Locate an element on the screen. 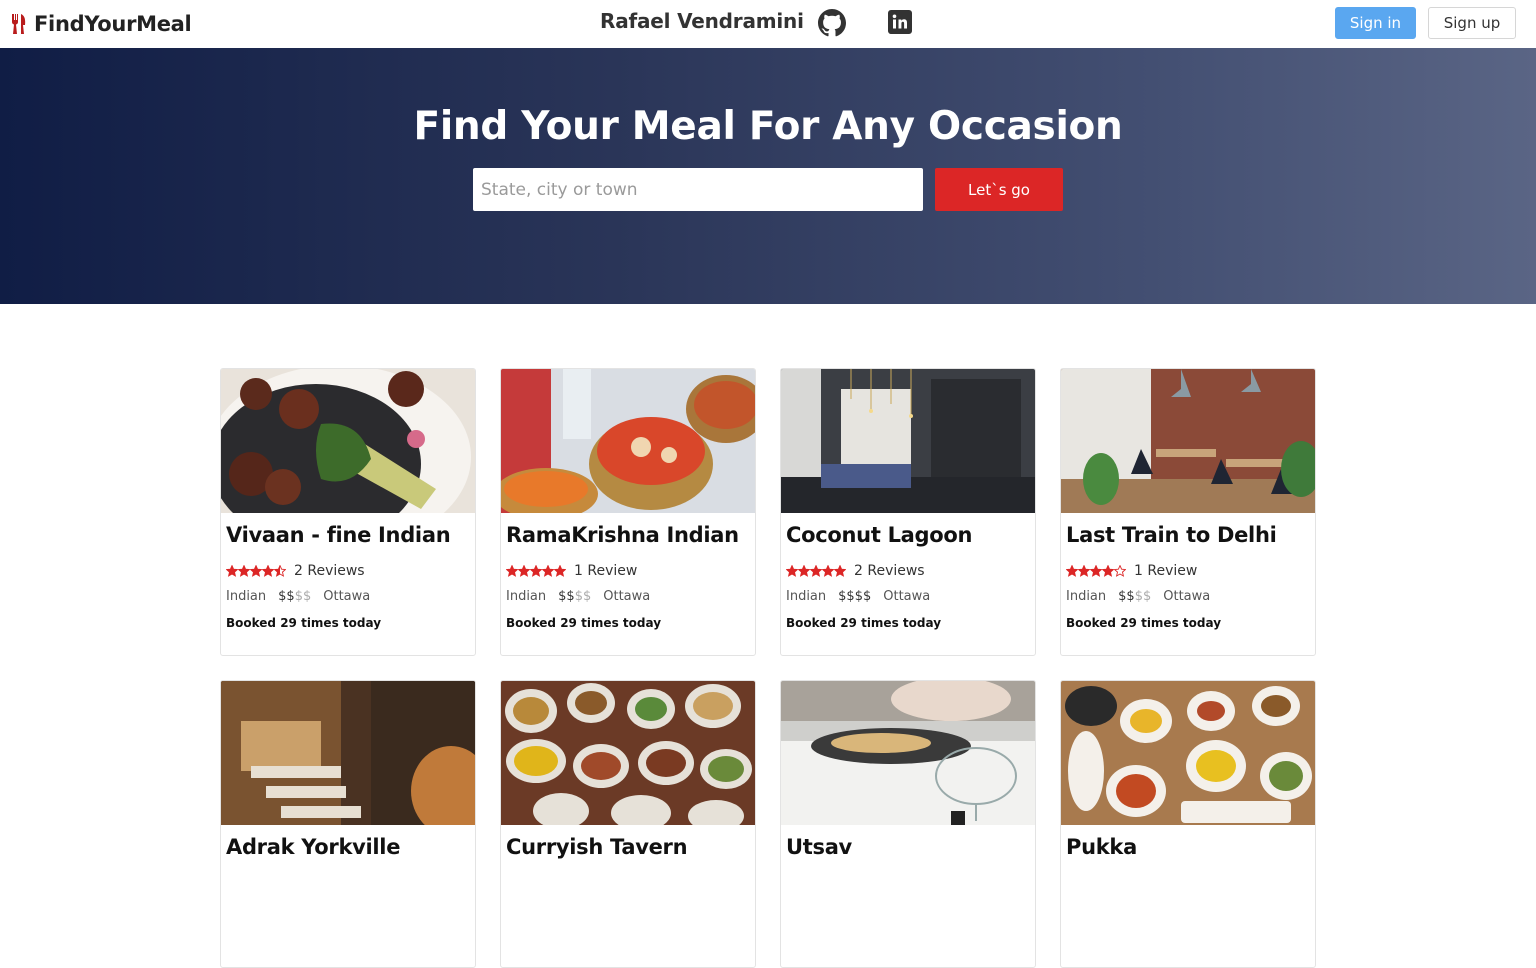  restaurant-name: RamaKrishna Indian is located at coordinates (622, 535).